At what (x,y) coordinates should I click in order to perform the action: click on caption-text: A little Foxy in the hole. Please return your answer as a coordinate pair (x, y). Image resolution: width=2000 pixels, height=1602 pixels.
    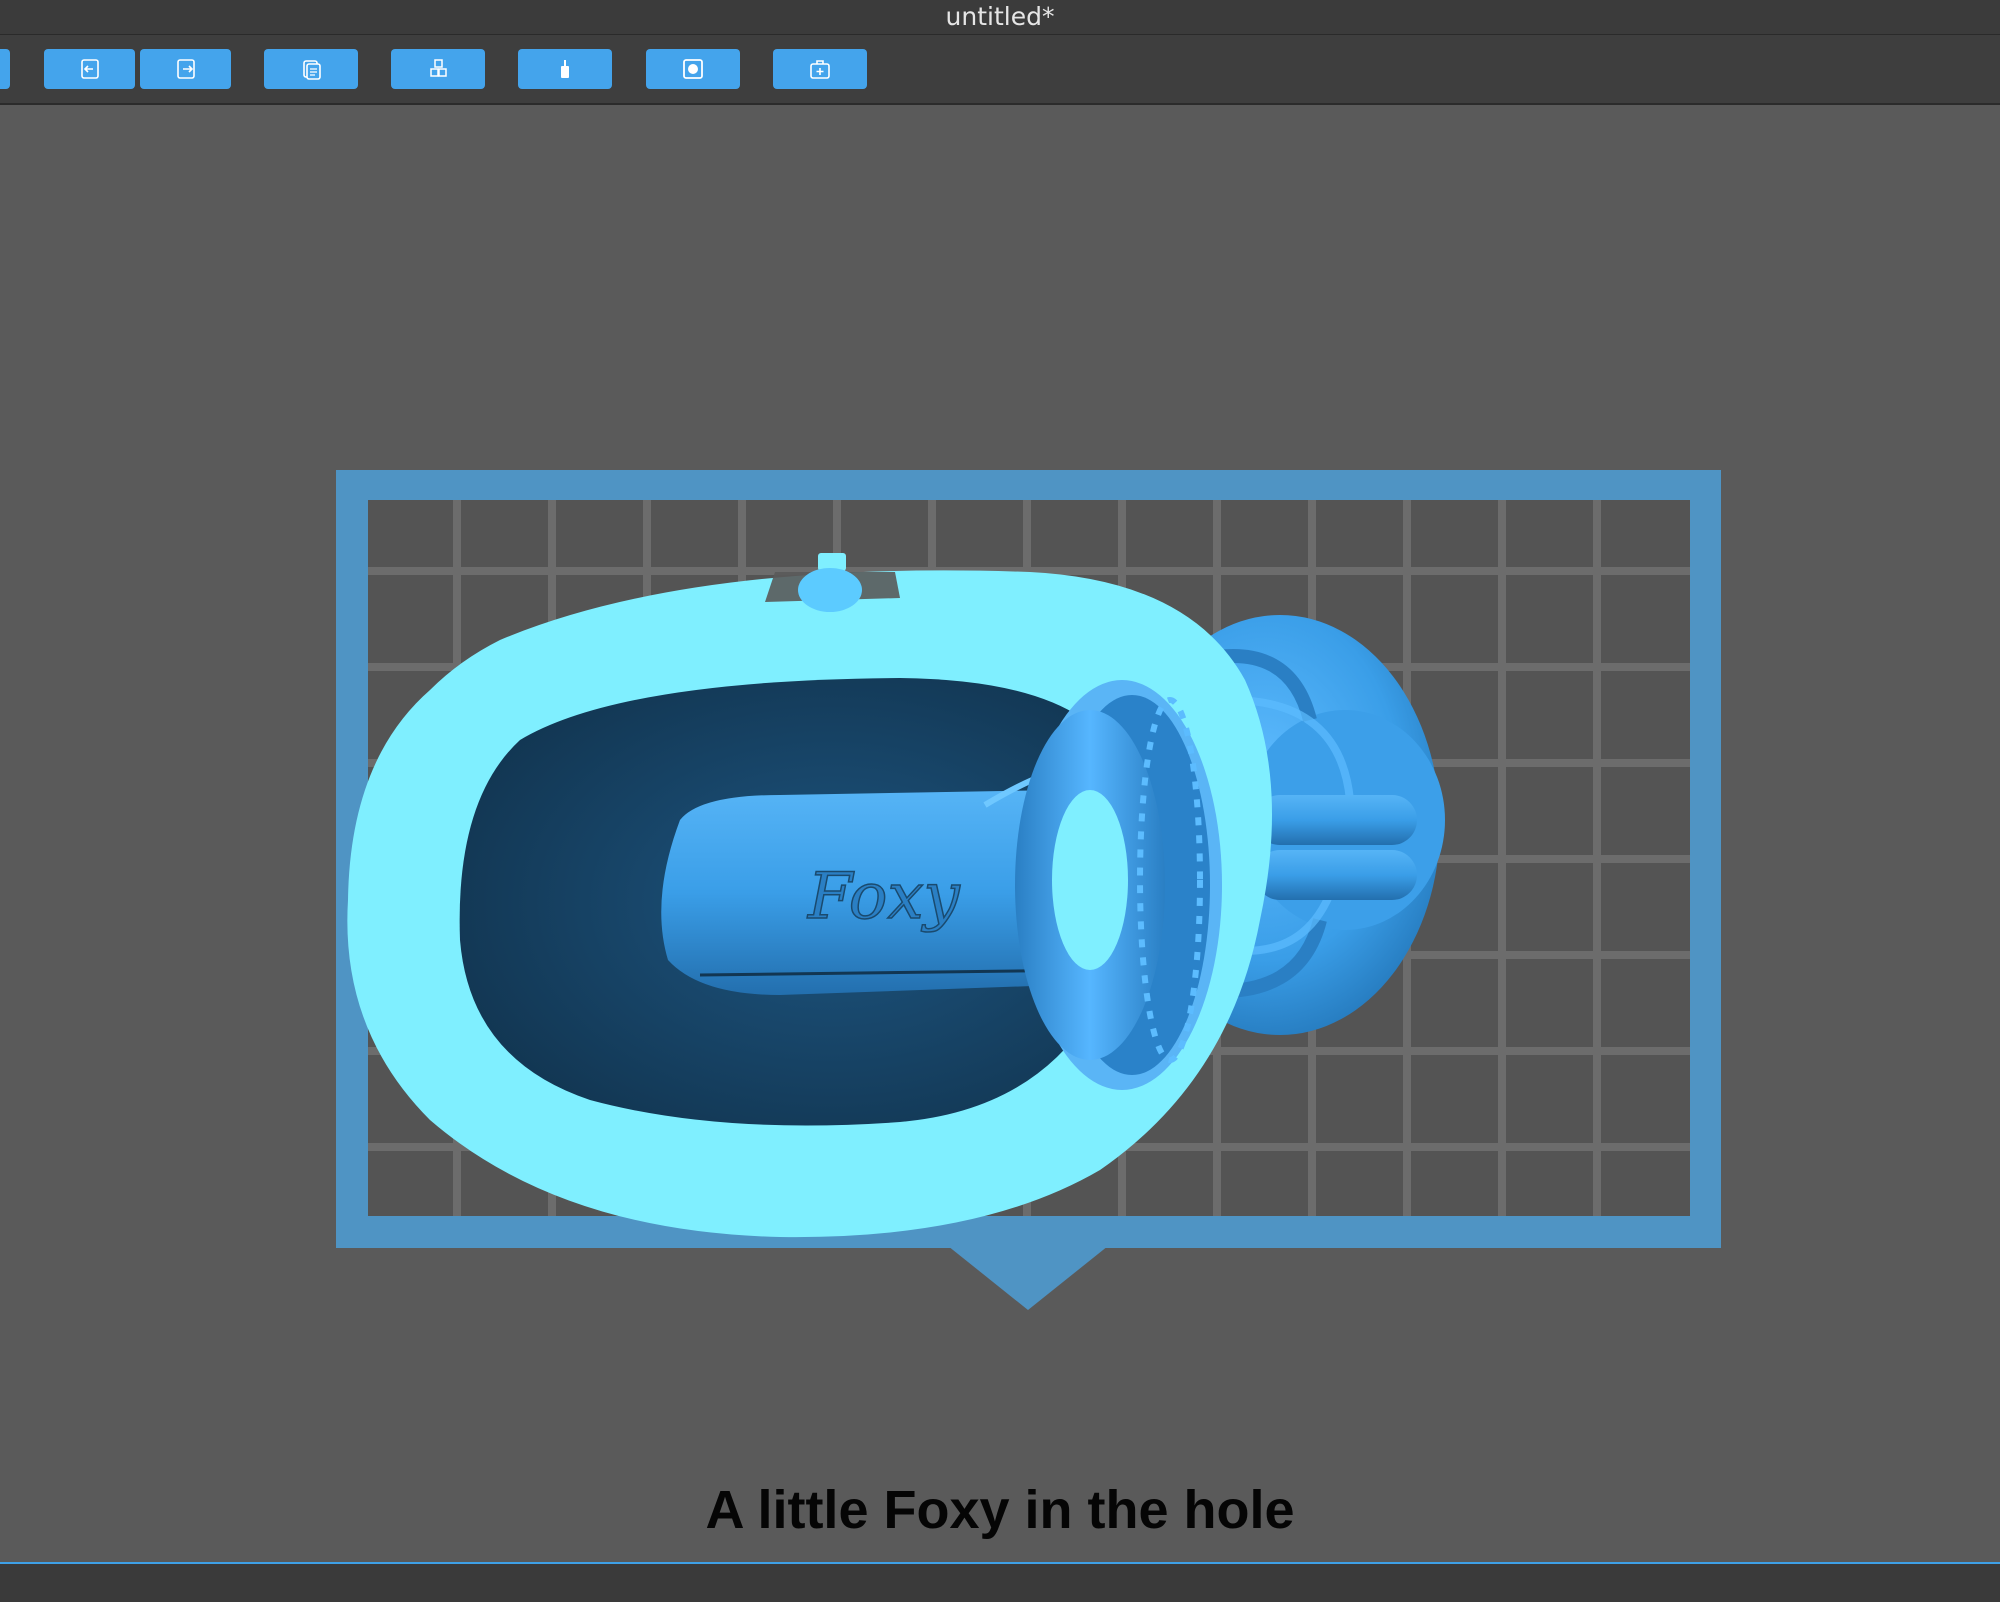
    Looking at the image, I should click on (1000, 1510).